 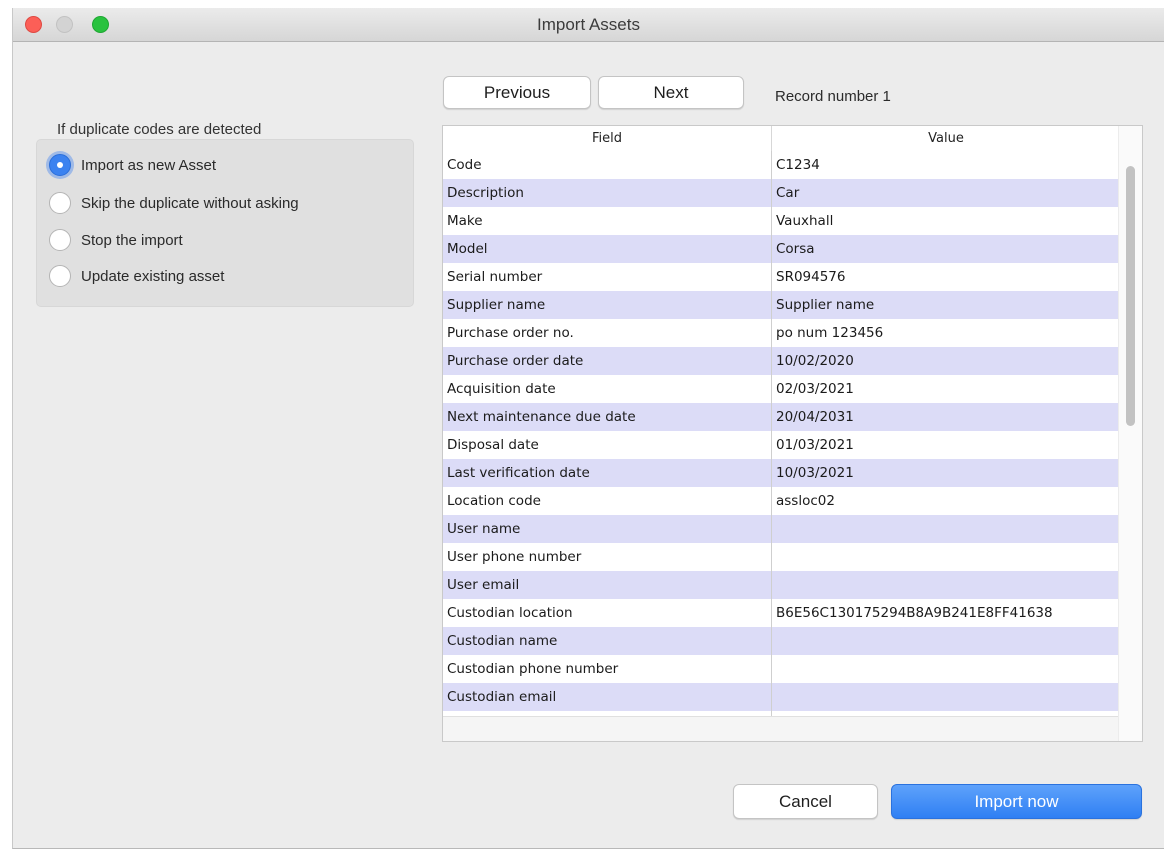 I want to click on table-row: Acquisition date 02/03/2021, so click(x=781, y=389).